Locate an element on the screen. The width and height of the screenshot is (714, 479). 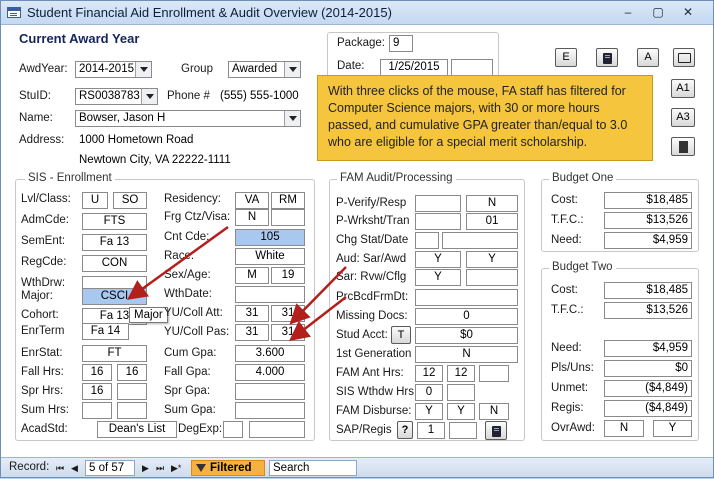
first-record-button: ⏮ is located at coordinates (60, 468).